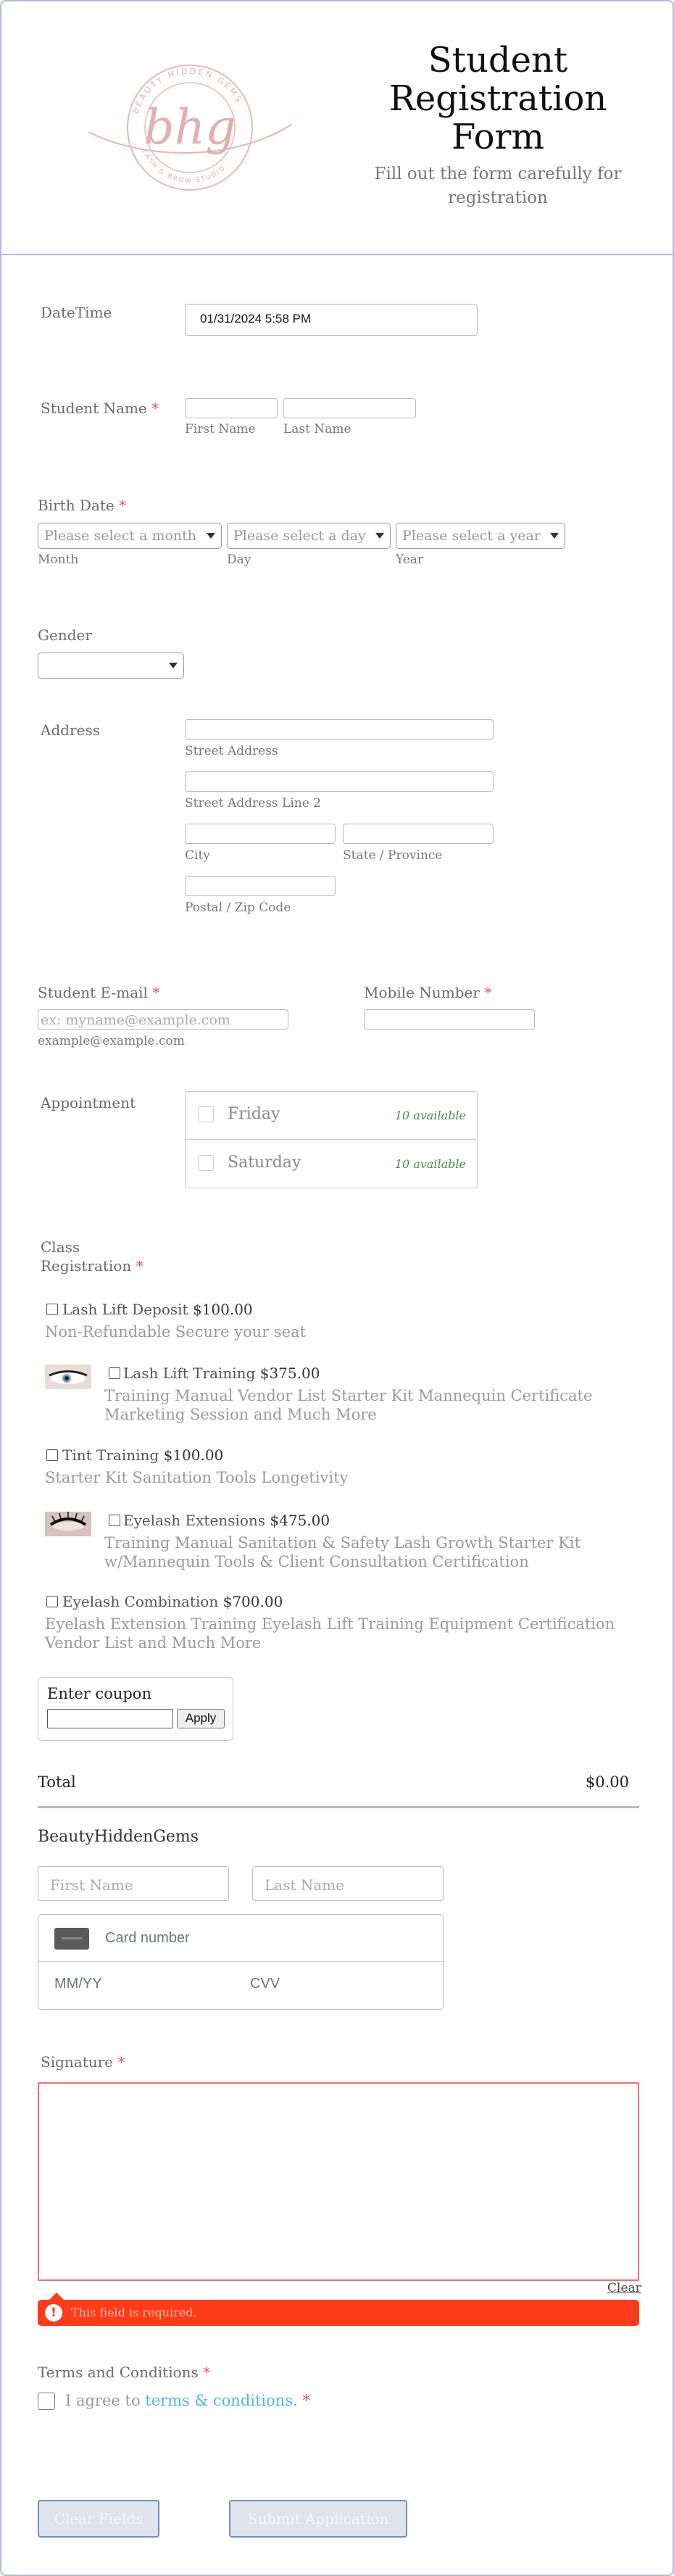 The image size is (674, 2576). What do you see at coordinates (331, 1164) in the screenshot?
I see `appointment-option: Saturday 10 available` at bounding box center [331, 1164].